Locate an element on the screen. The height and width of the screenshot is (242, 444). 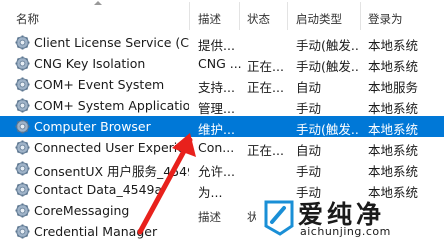
service-name: COM+ Event System is located at coordinates (99, 84).